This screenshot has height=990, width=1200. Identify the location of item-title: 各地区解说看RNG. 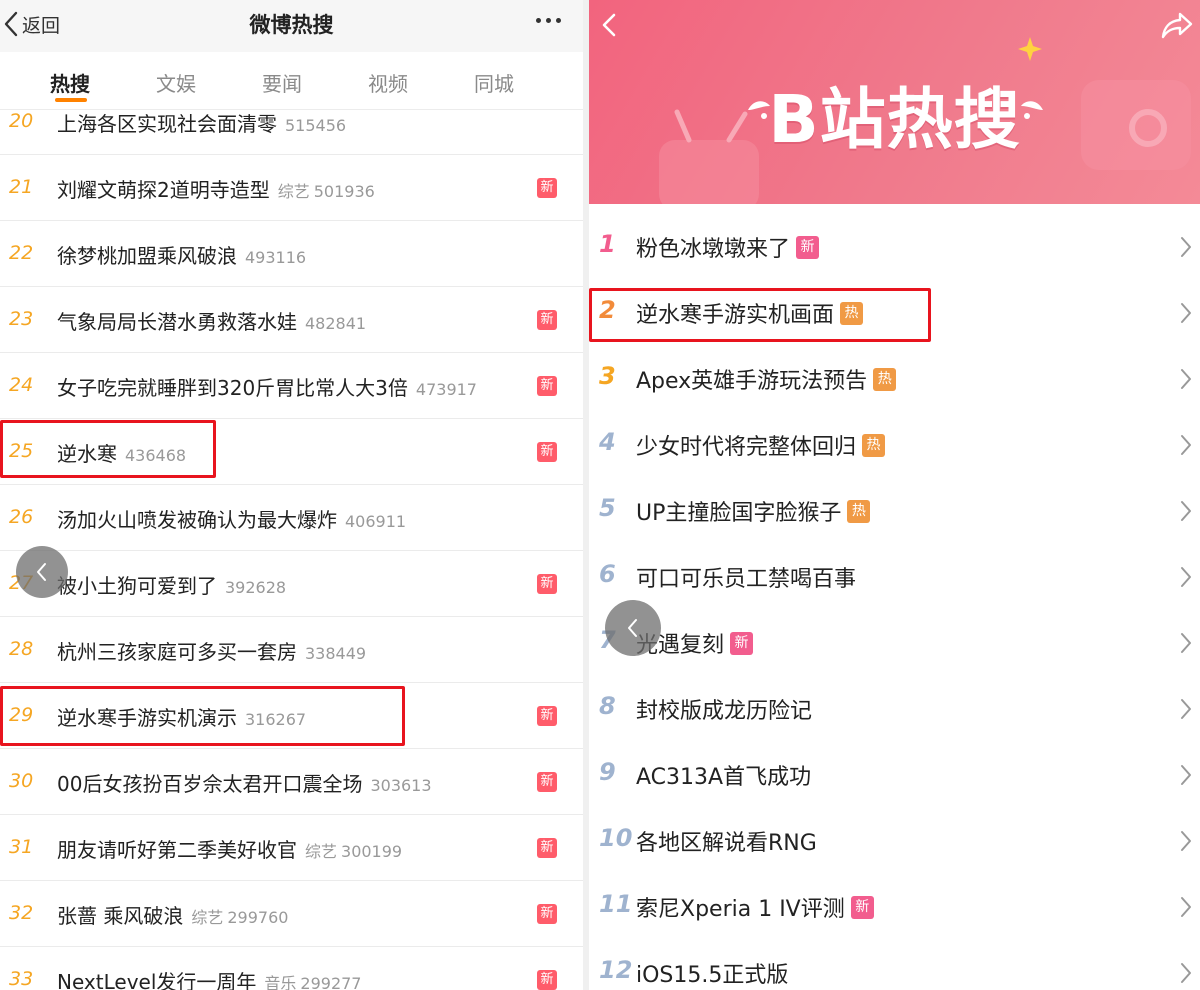
(726, 843).